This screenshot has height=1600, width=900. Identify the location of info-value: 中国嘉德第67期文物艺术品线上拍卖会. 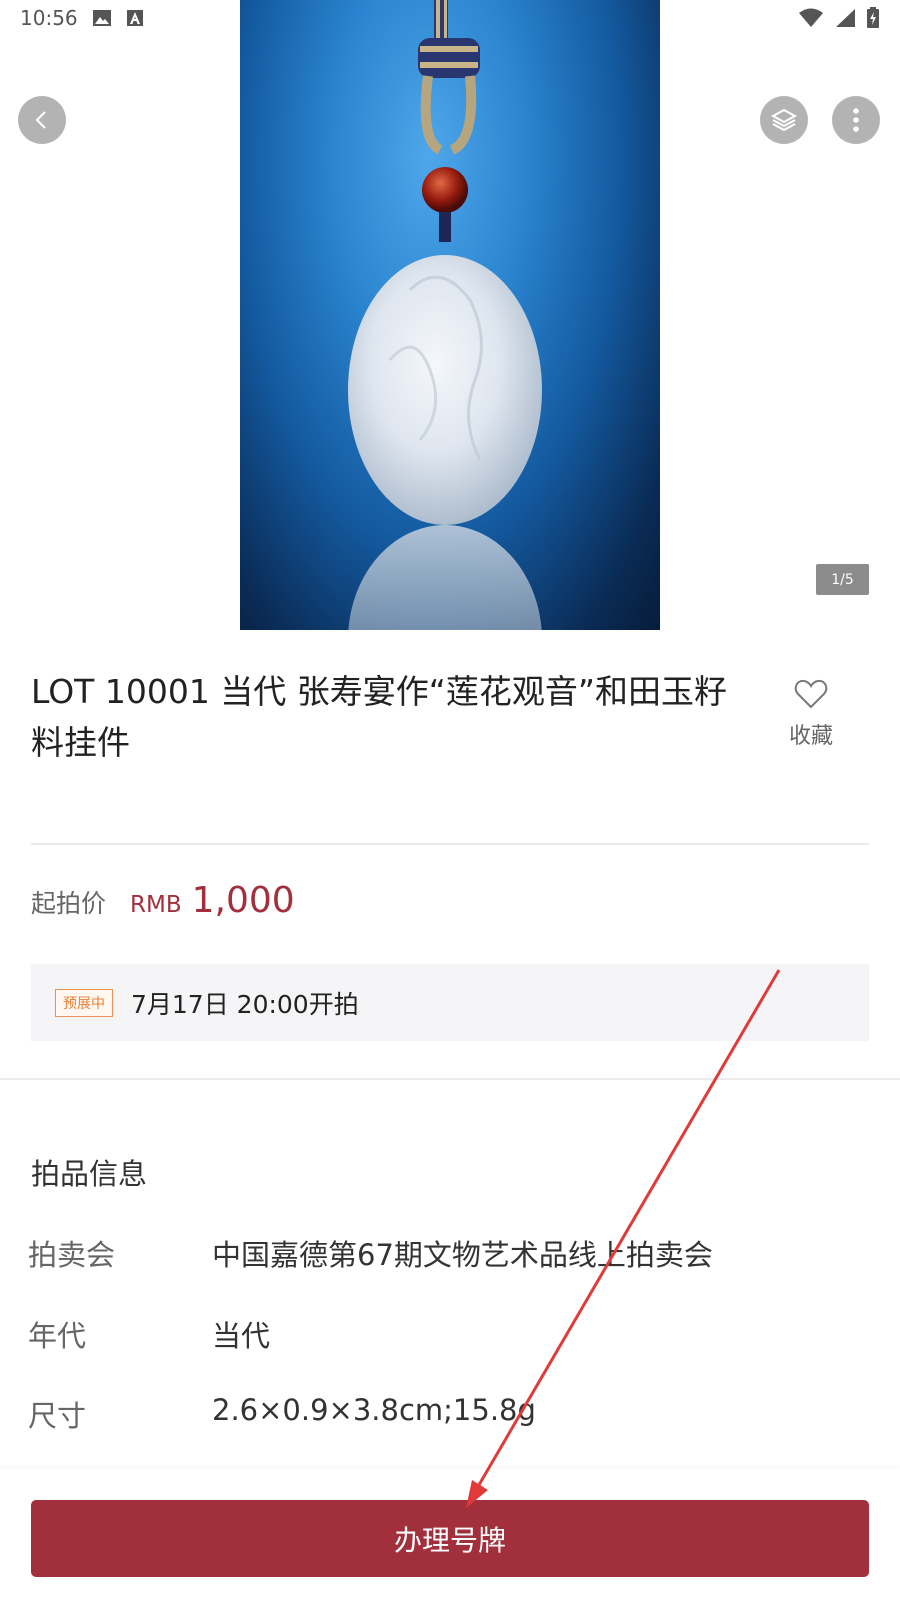
(462, 1255).